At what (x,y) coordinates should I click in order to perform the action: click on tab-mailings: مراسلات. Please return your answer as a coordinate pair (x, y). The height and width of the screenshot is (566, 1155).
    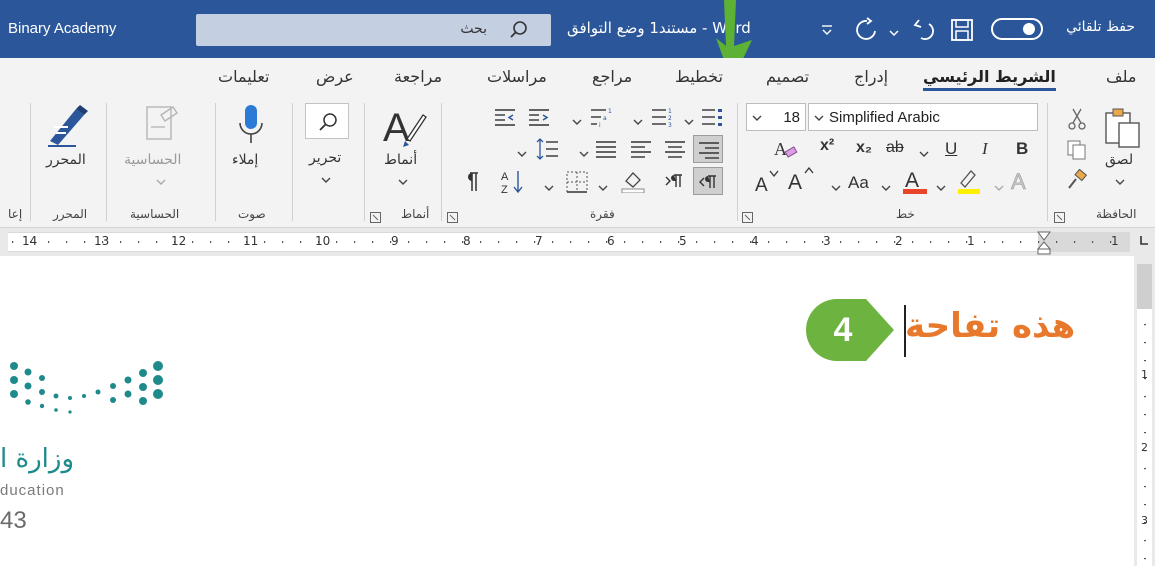
    Looking at the image, I should click on (517, 76).